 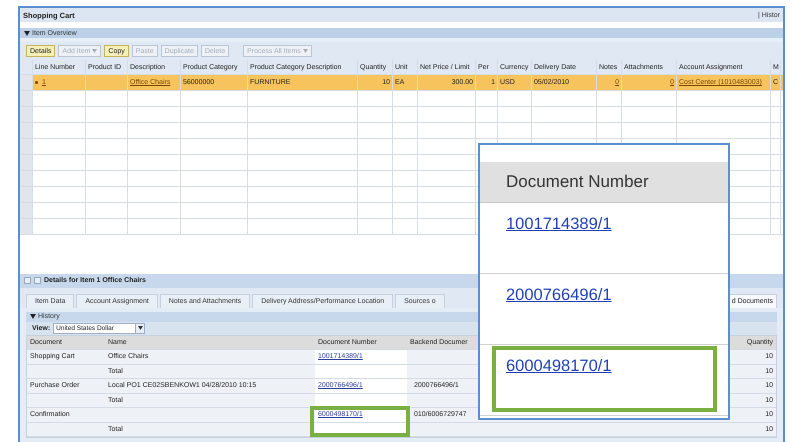 I want to click on document-link: 6000498170/1, so click(x=559, y=366).